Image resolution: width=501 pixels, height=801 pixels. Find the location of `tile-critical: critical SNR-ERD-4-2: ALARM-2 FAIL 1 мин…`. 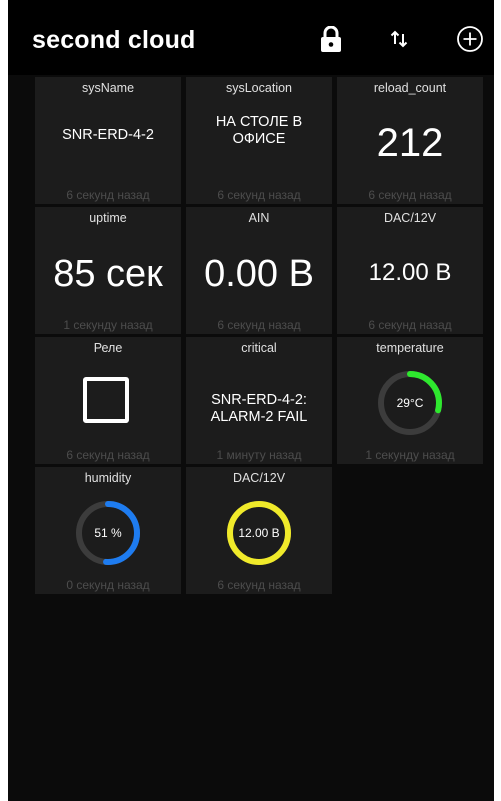

tile-critical: critical SNR-ERD-4-2: ALARM-2 FAIL 1 мин… is located at coordinates (259, 400).